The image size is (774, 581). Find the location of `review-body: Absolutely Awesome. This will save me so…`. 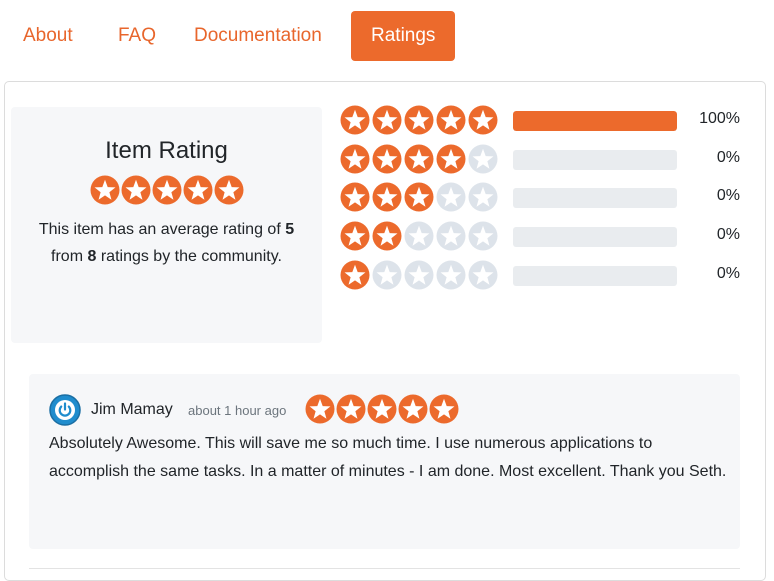

review-body: Absolutely Awesome. This will save me so… is located at coordinates (388, 457).